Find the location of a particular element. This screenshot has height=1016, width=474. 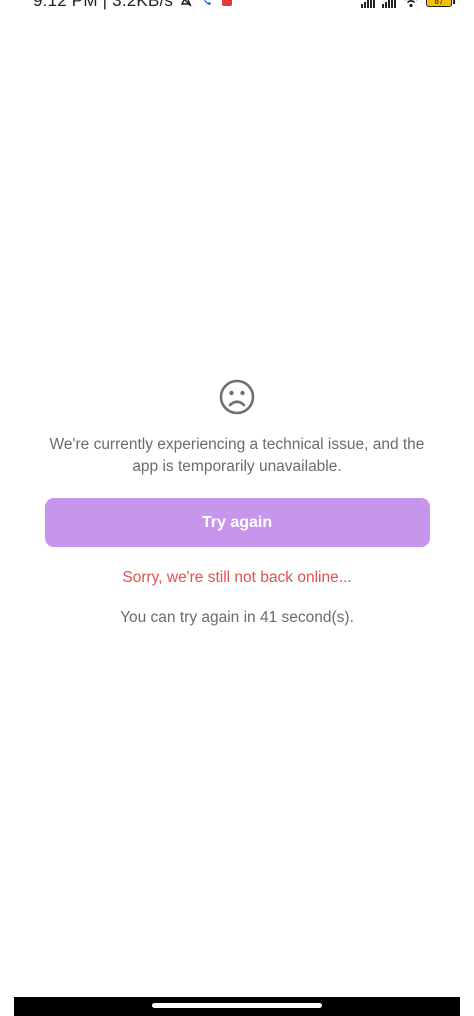

status-right: 87 is located at coordinates (408, 4).